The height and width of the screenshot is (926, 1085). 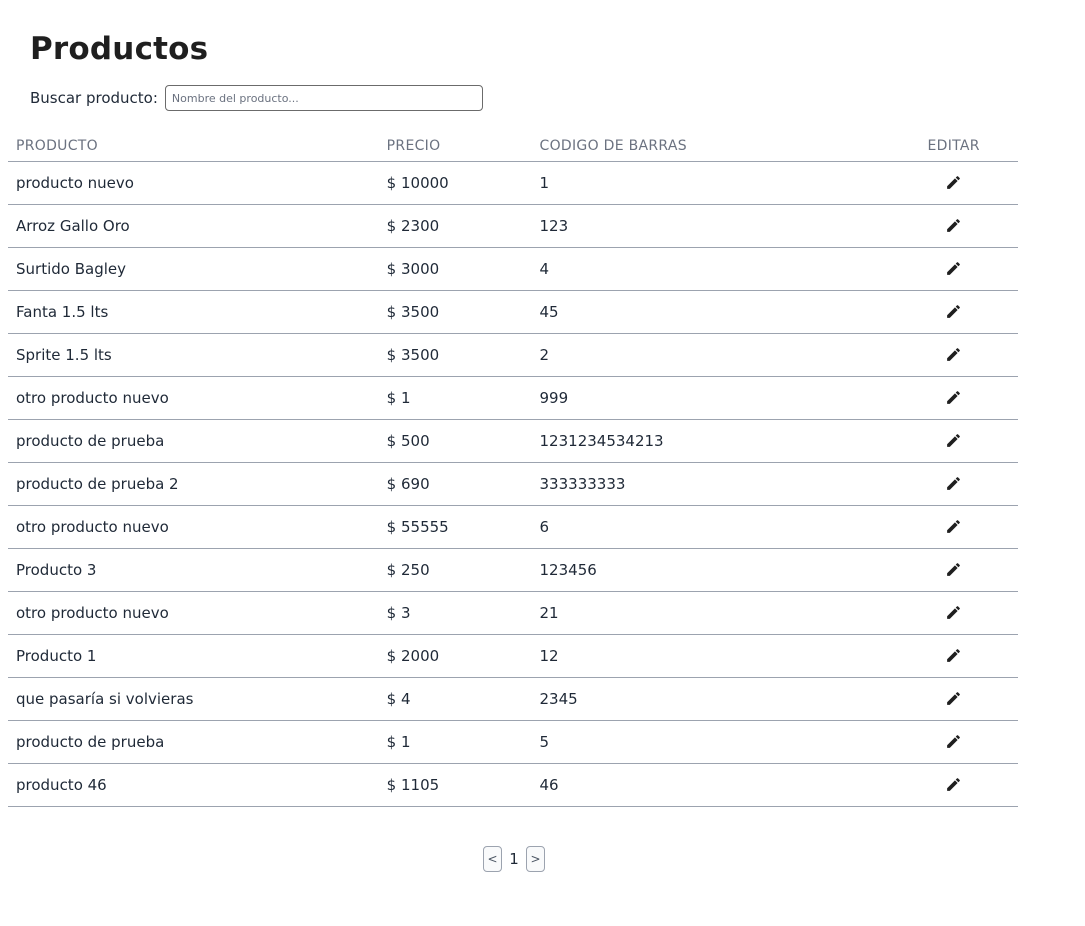 What do you see at coordinates (193, 183) in the screenshot?
I see `product-name-cell: producto nuevo` at bounding box center [193, 183].